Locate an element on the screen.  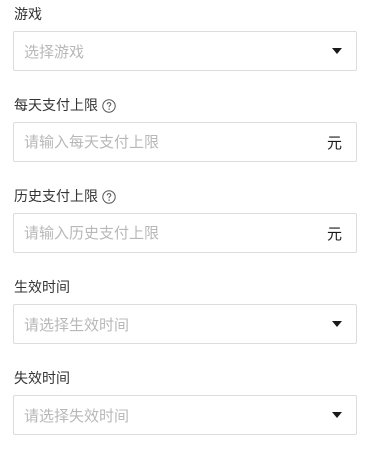
effective-time-placeholder: 请选择生效时间 is located at coordinates (77, 324).